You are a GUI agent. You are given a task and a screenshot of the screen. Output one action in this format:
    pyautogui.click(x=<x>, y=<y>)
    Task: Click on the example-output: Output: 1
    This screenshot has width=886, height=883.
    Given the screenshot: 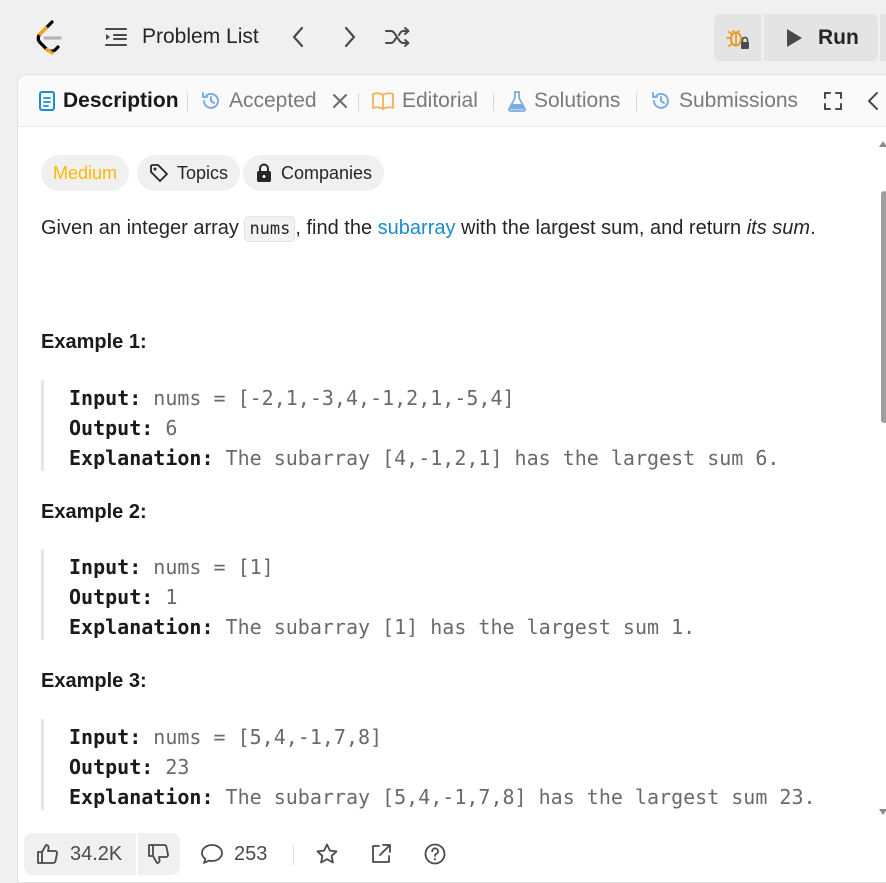 What is the action you would take?
    pyautogui.click(x=123, y=597)
    